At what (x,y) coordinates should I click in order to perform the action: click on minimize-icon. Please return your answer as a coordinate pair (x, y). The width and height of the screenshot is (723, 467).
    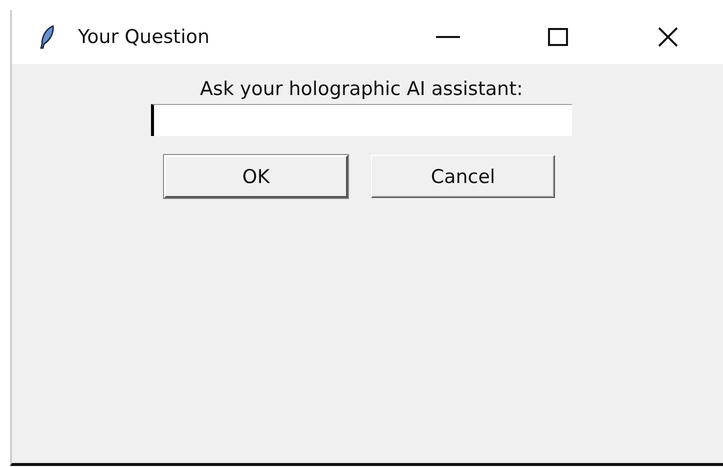
    Looking at the image, I should click on (448, 37).